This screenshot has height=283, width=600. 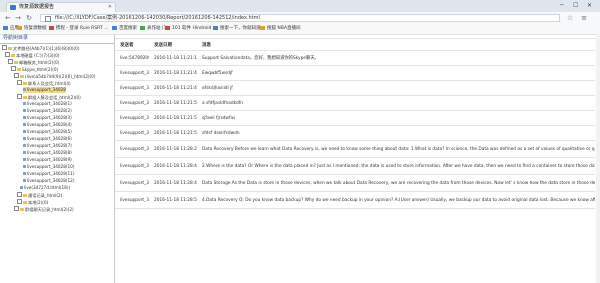 I want to click on close-tab-icon: ✕, so click(x=110, y=7).